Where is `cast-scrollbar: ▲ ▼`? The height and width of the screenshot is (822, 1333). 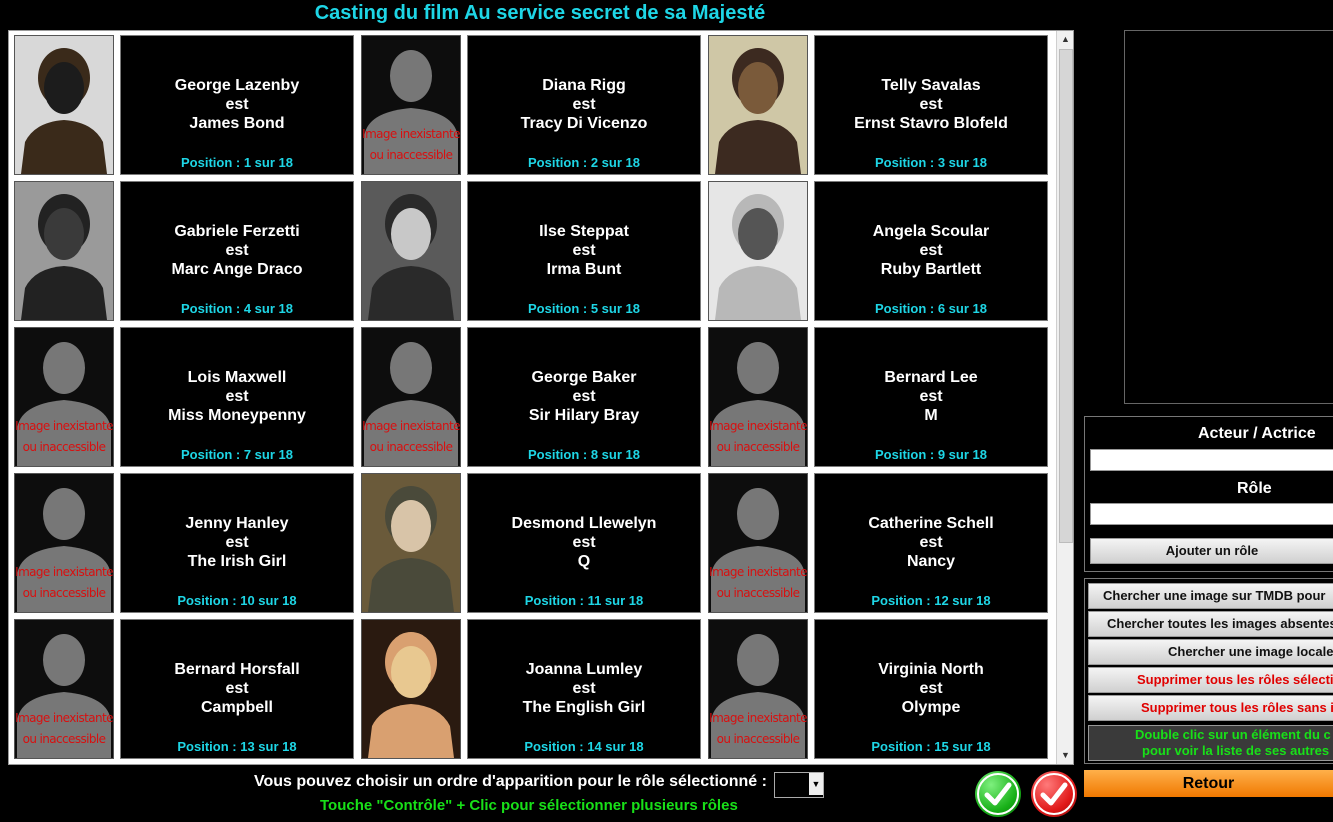
cast-scrollbar: ▲ ▼ is located at coordinates (1064, 397).